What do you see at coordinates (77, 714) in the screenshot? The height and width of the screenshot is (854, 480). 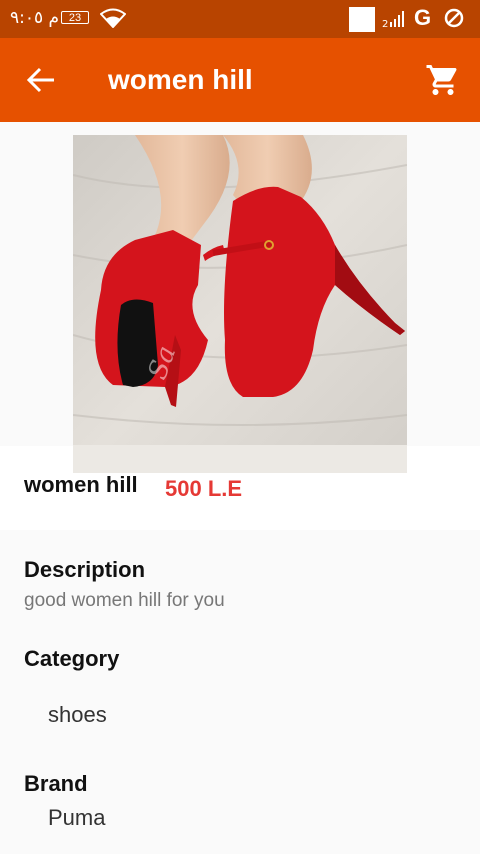 I see `category-value: shoes` at bounding box center [77, 714].